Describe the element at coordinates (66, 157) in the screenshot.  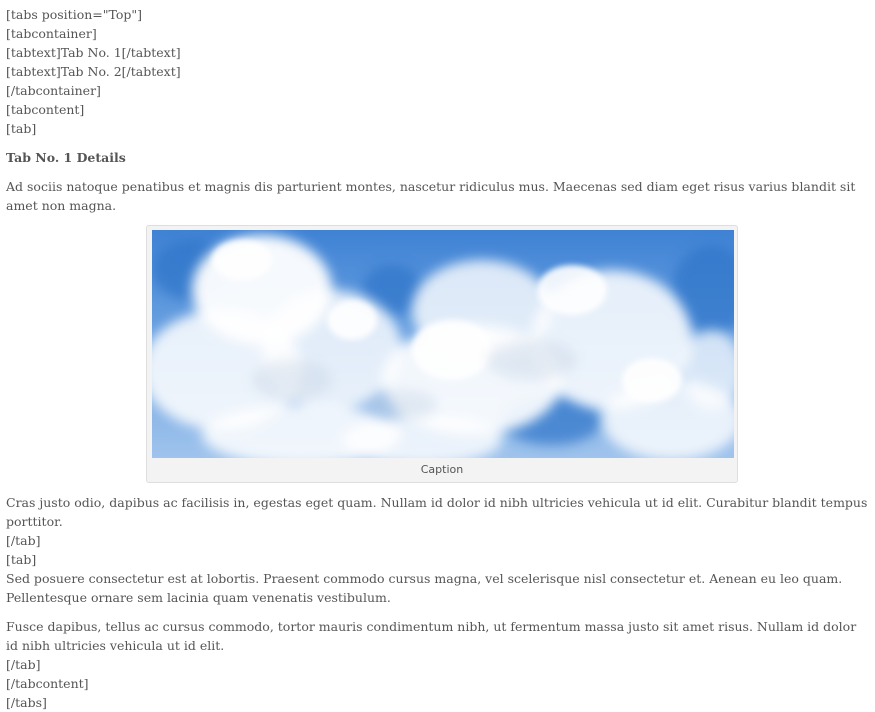
I see `tab1-heading: Tab No. 1 Details` at that location.